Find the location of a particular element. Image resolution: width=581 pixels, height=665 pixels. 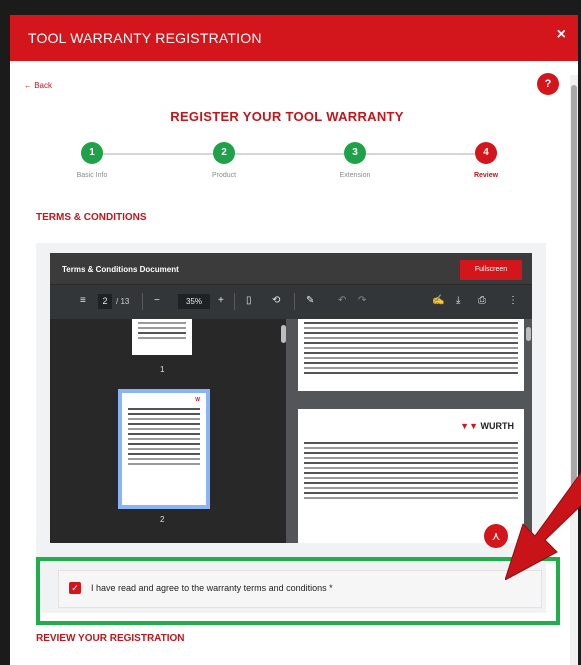

step-number-badge: 3 is located at coordinates (355, 153).